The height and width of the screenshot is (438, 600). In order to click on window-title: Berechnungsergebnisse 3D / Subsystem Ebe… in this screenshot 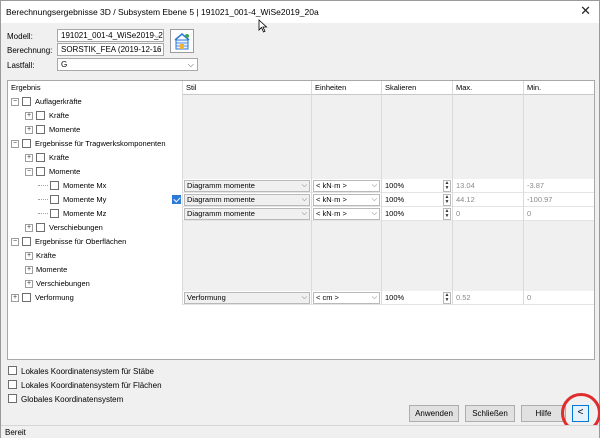, I will do `click(162, 12)`.